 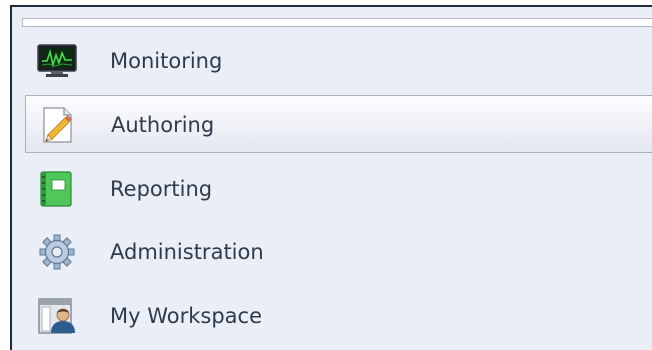 I want to click on user-workspace-icon, so click(x=57, y=316).